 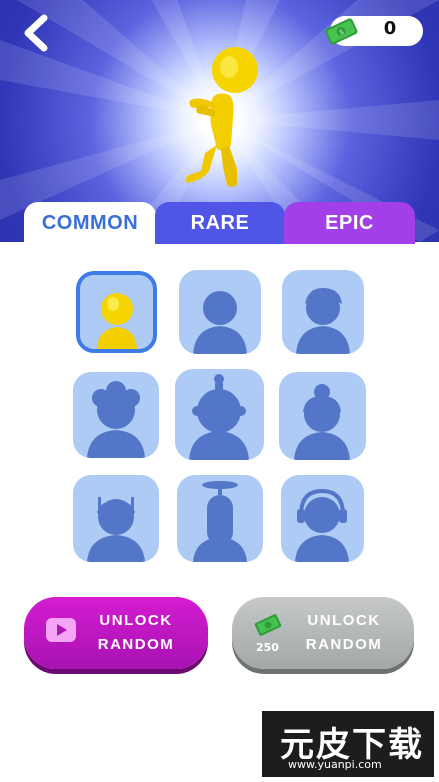 What do you see at coordinates (117, 321) in the screenshot?
I see `yellow-character-icon` at bounding box center [117, 321].